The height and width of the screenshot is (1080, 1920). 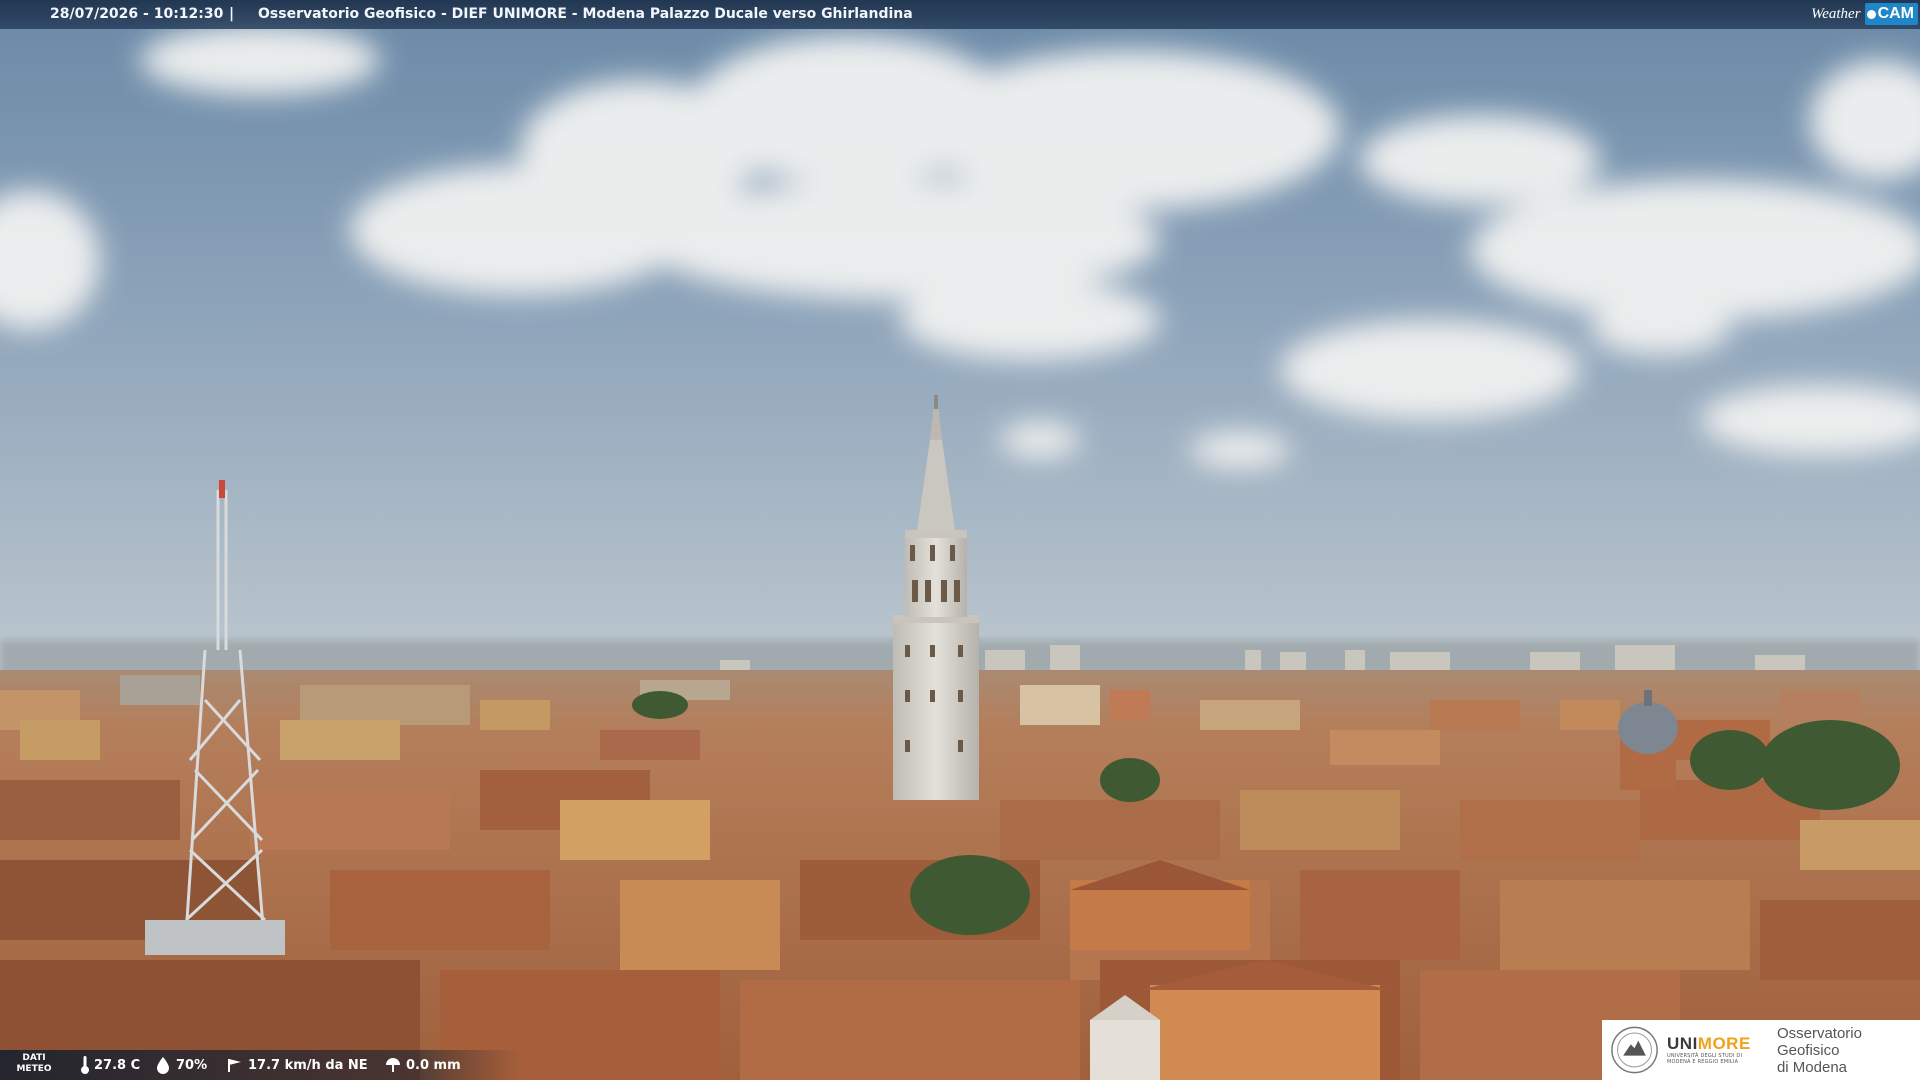 What do you see at coordinates (1634, 1050) in the screenshot?
I see `university-seal-icon` at bounding box center [1634, 1050].